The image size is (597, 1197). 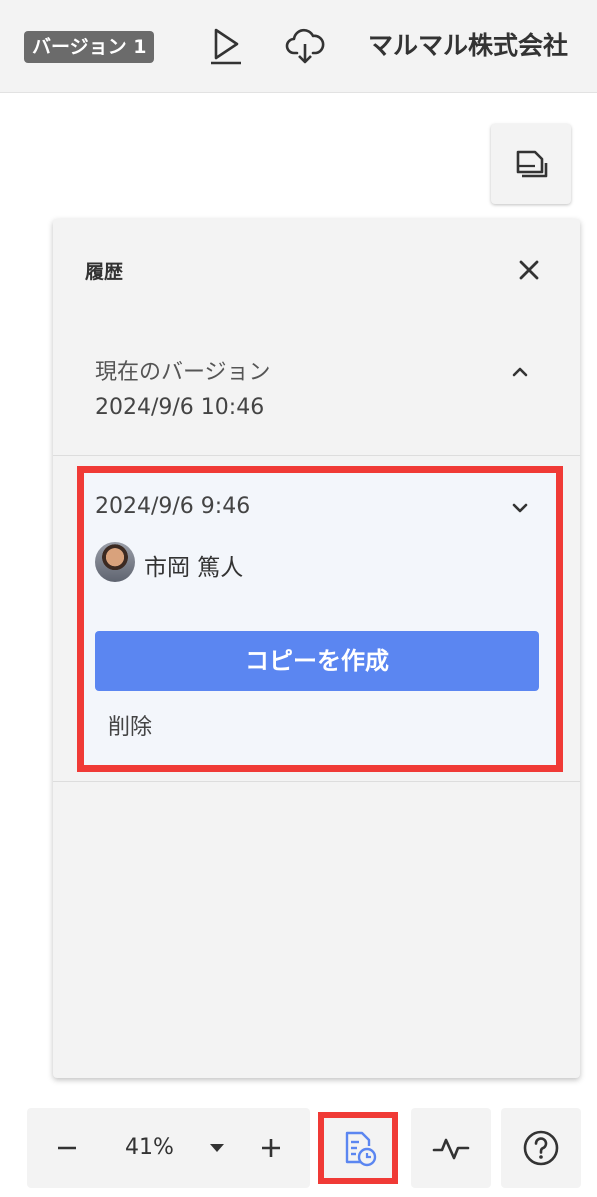 What do you see at coordinates (361, 1149) in the screenshot?
I see `history-icon` at bounding box center [361, 1149].